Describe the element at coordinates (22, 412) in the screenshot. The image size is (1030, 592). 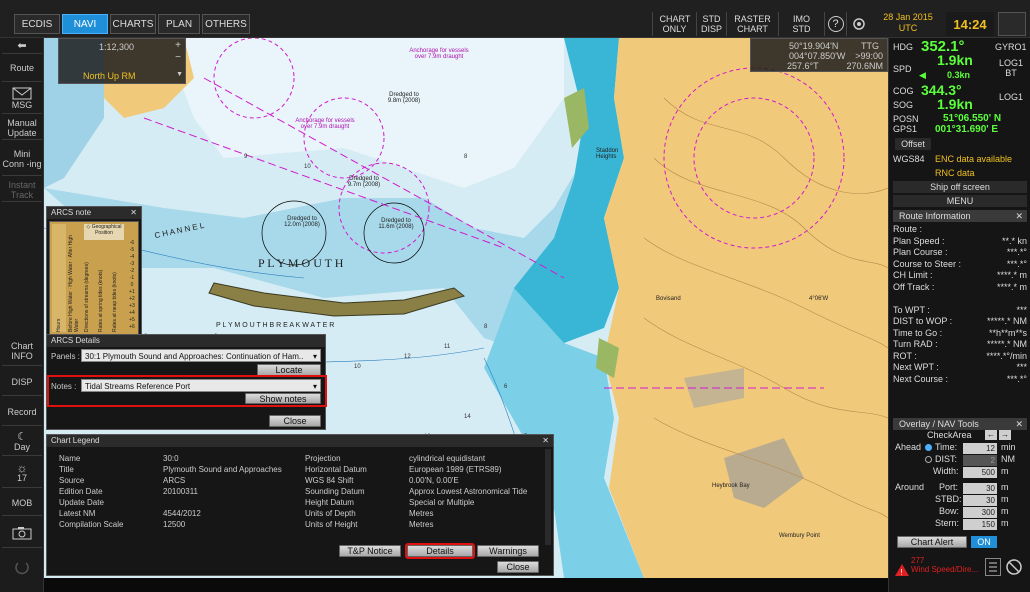
I see `record-button: Record` at that location.